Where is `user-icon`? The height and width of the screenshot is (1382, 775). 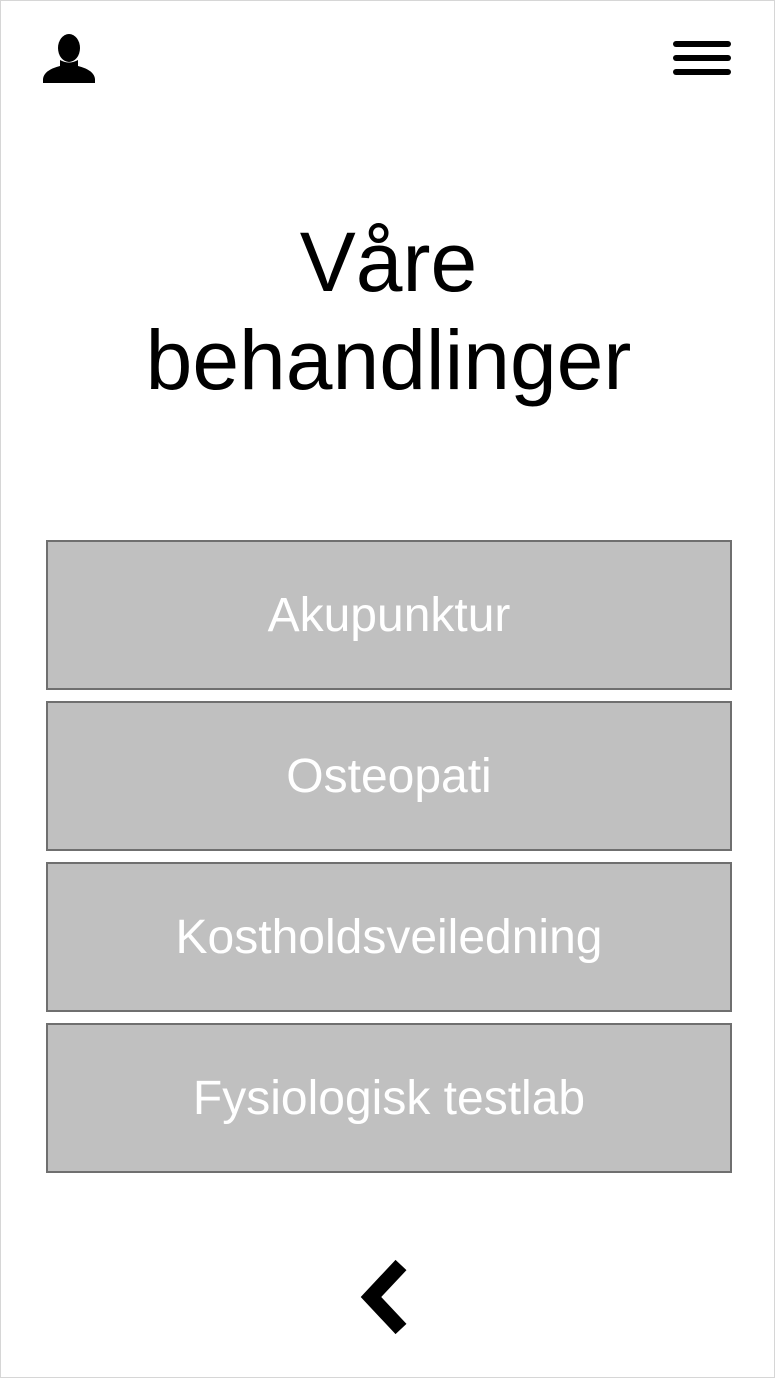
user-icon is located at coordinates (69, 59).